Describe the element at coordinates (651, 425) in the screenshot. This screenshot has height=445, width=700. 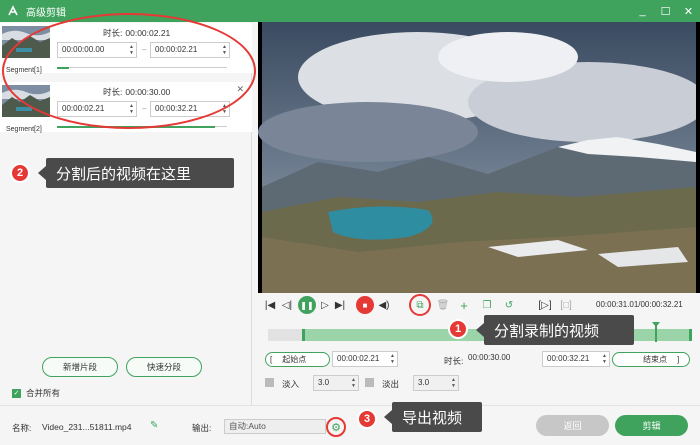
I see `cut-button: 剪辑` at that location.